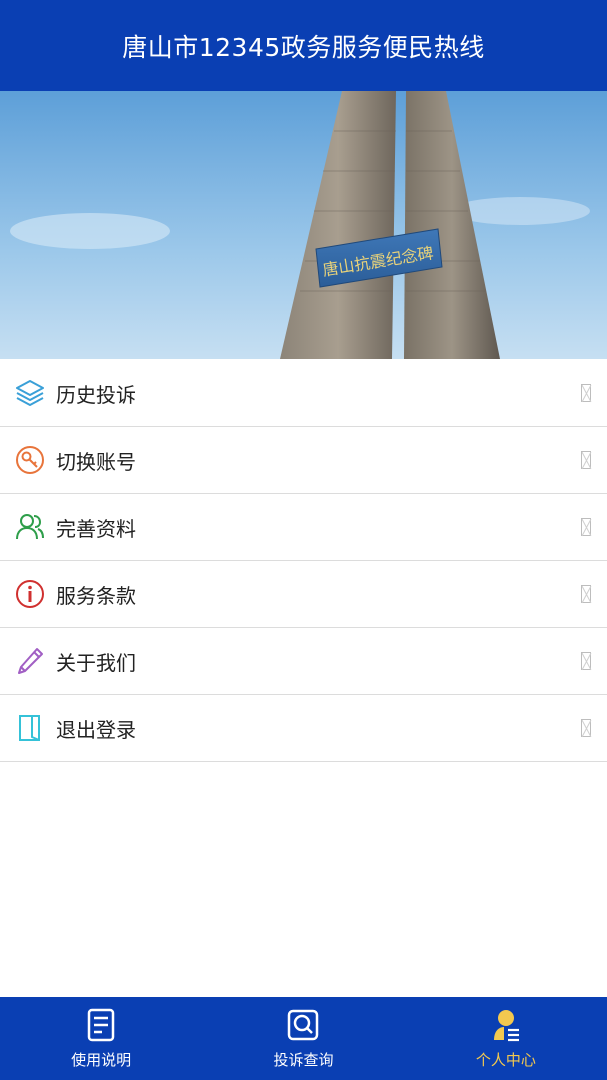 This screenshot has width=607, height=1080. What do you see at coordinates (303, 393) in the screenshot?
I see `menu-item-history-complaints: 历史投诉` at bounding box center [303, 393].